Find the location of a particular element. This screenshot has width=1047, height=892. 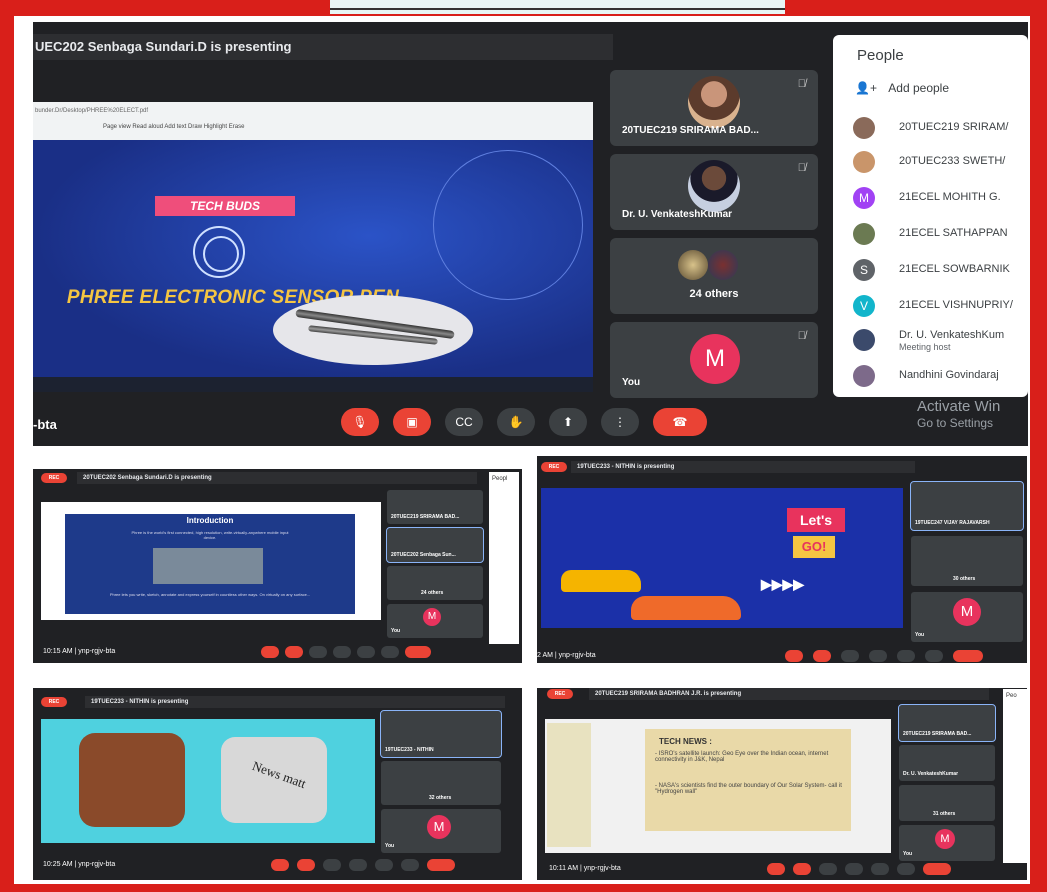

people-list-item: S 21ECEL SOWBARNIK is located at coordinates (940, 273).